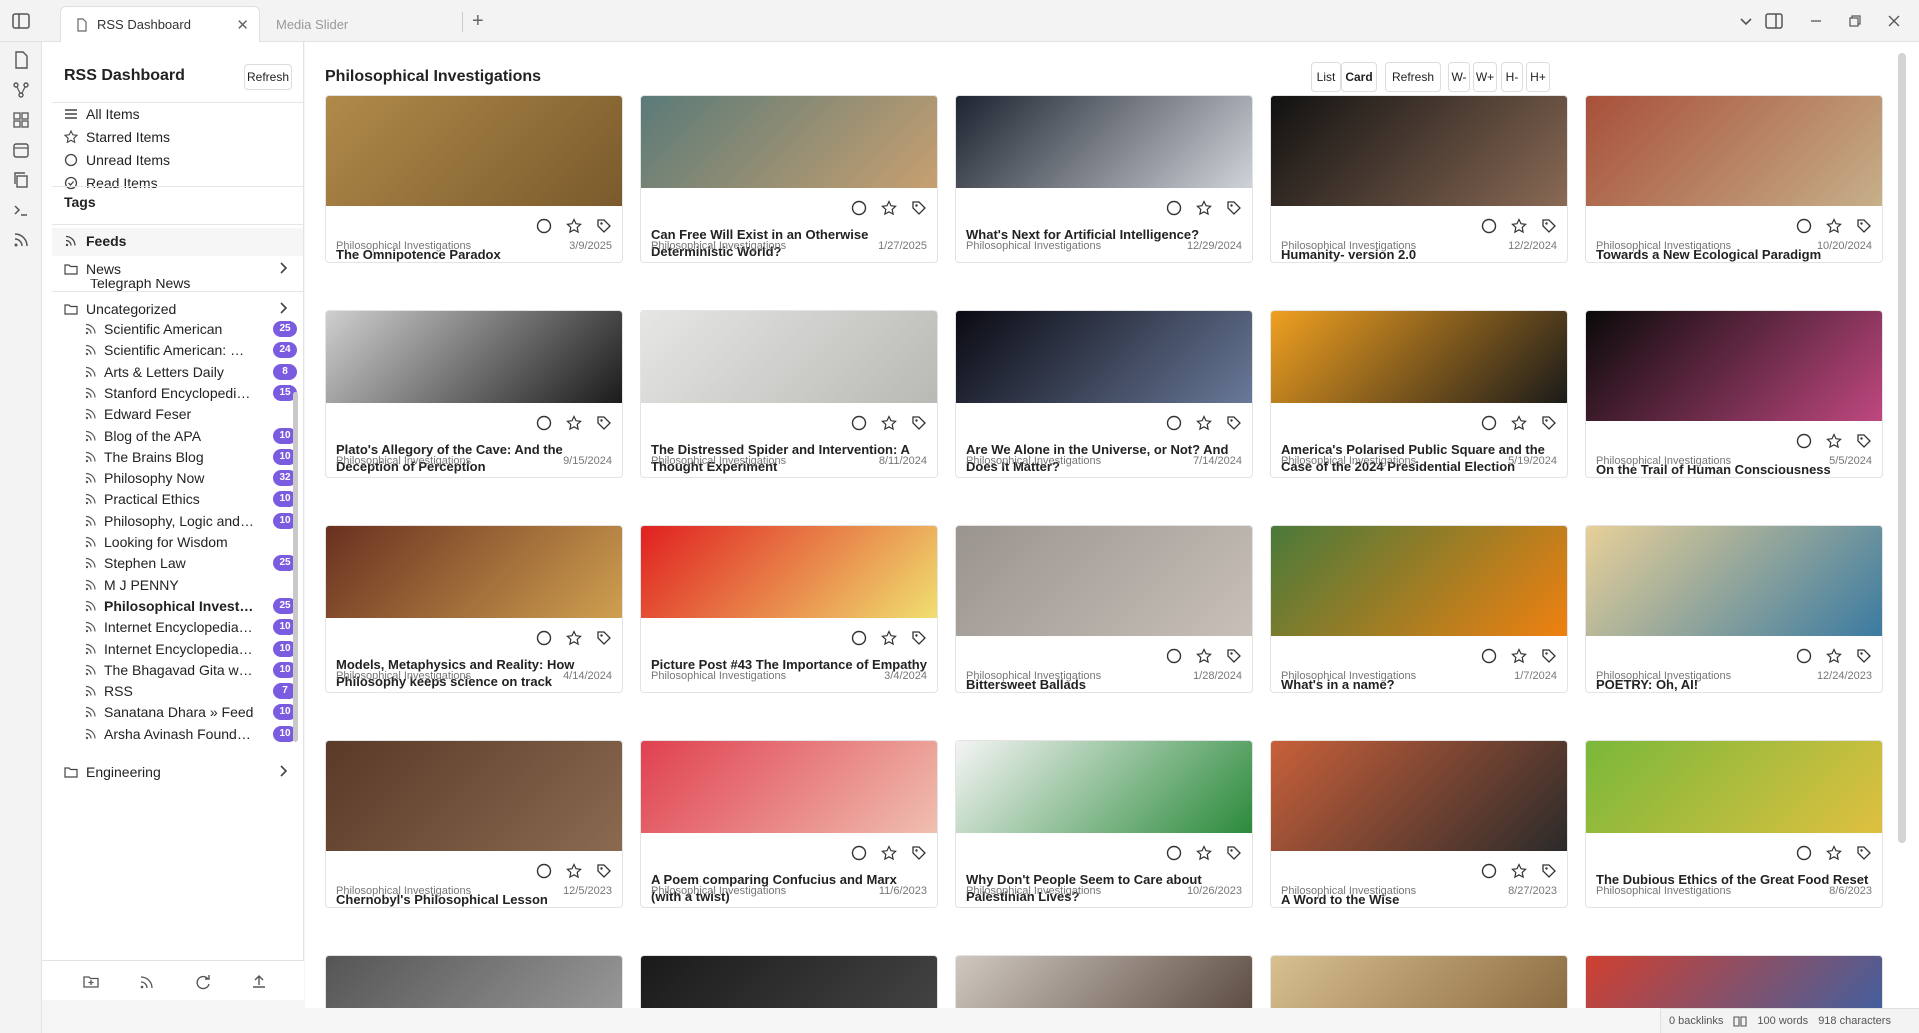 The image size is (1919, 1033). Describe the element at coordinates (191, 350) in the screenshot. I see `feed-item: Scientific American: Mind & Brain 24` at that location.